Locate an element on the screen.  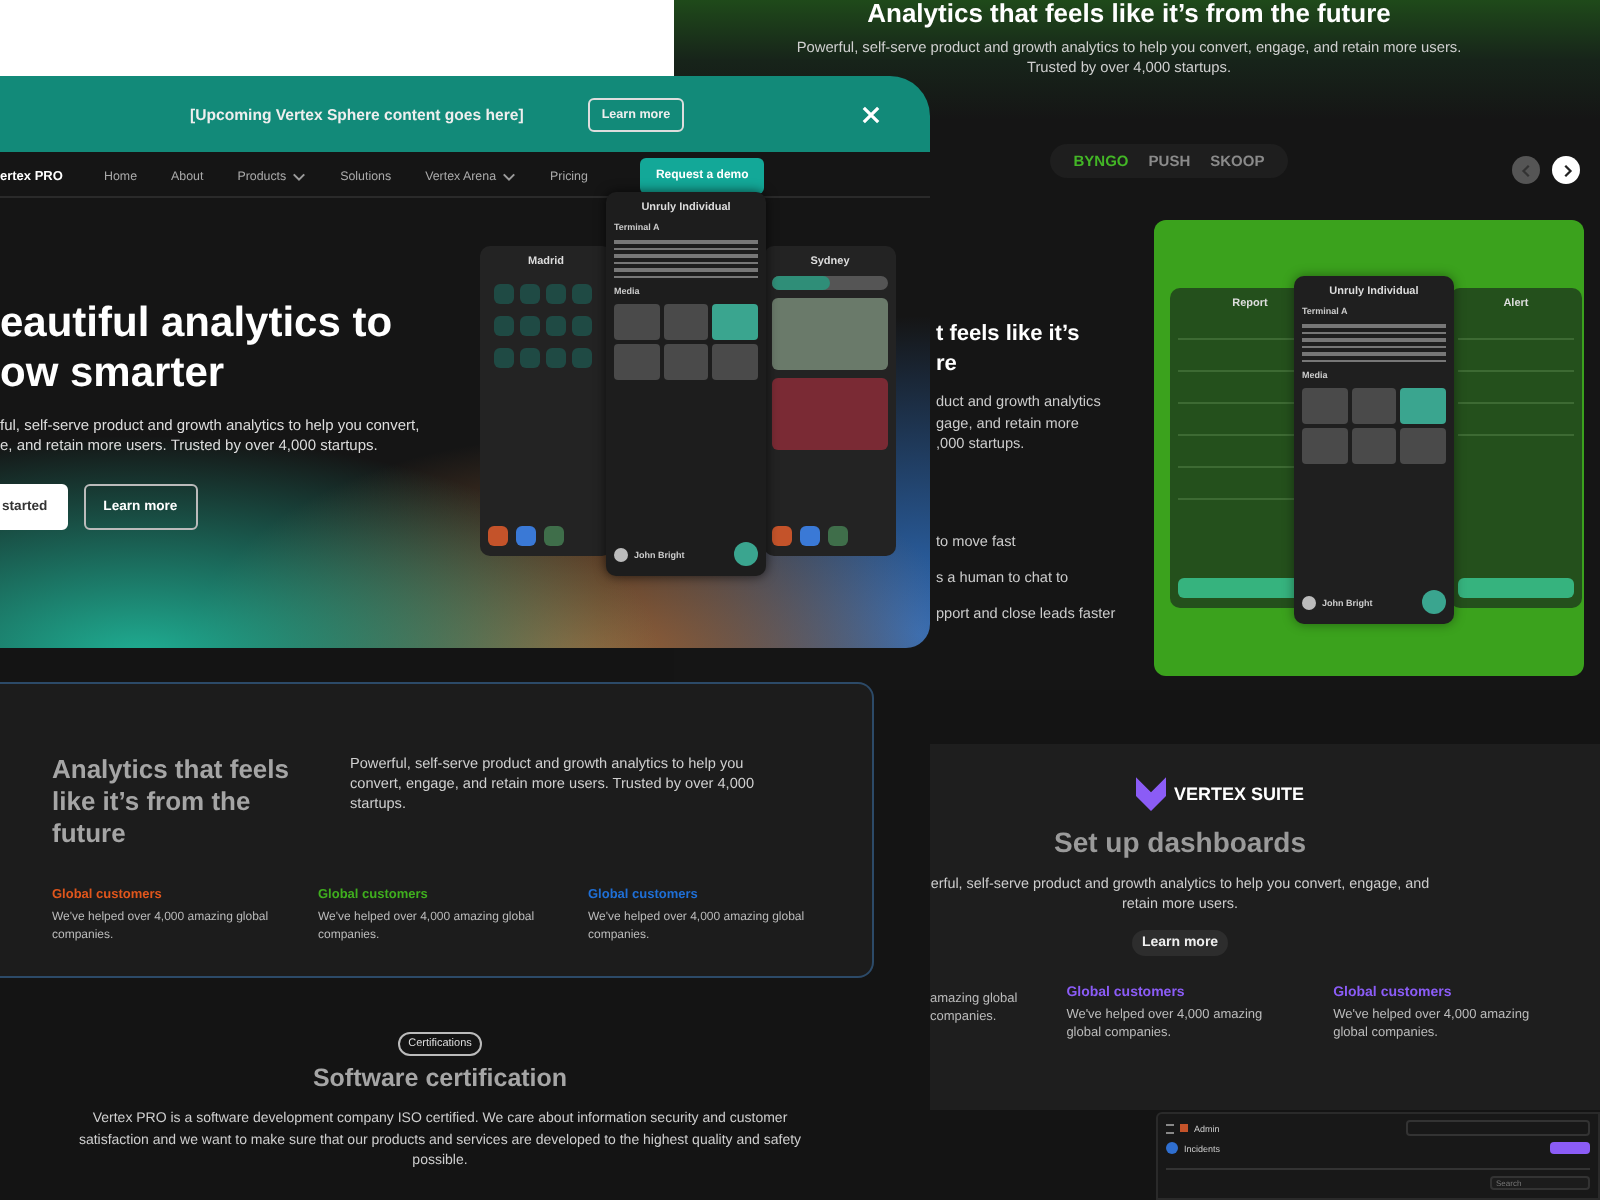
brand-name: VERTEX SUITE is located at coordinates (1238, 794).